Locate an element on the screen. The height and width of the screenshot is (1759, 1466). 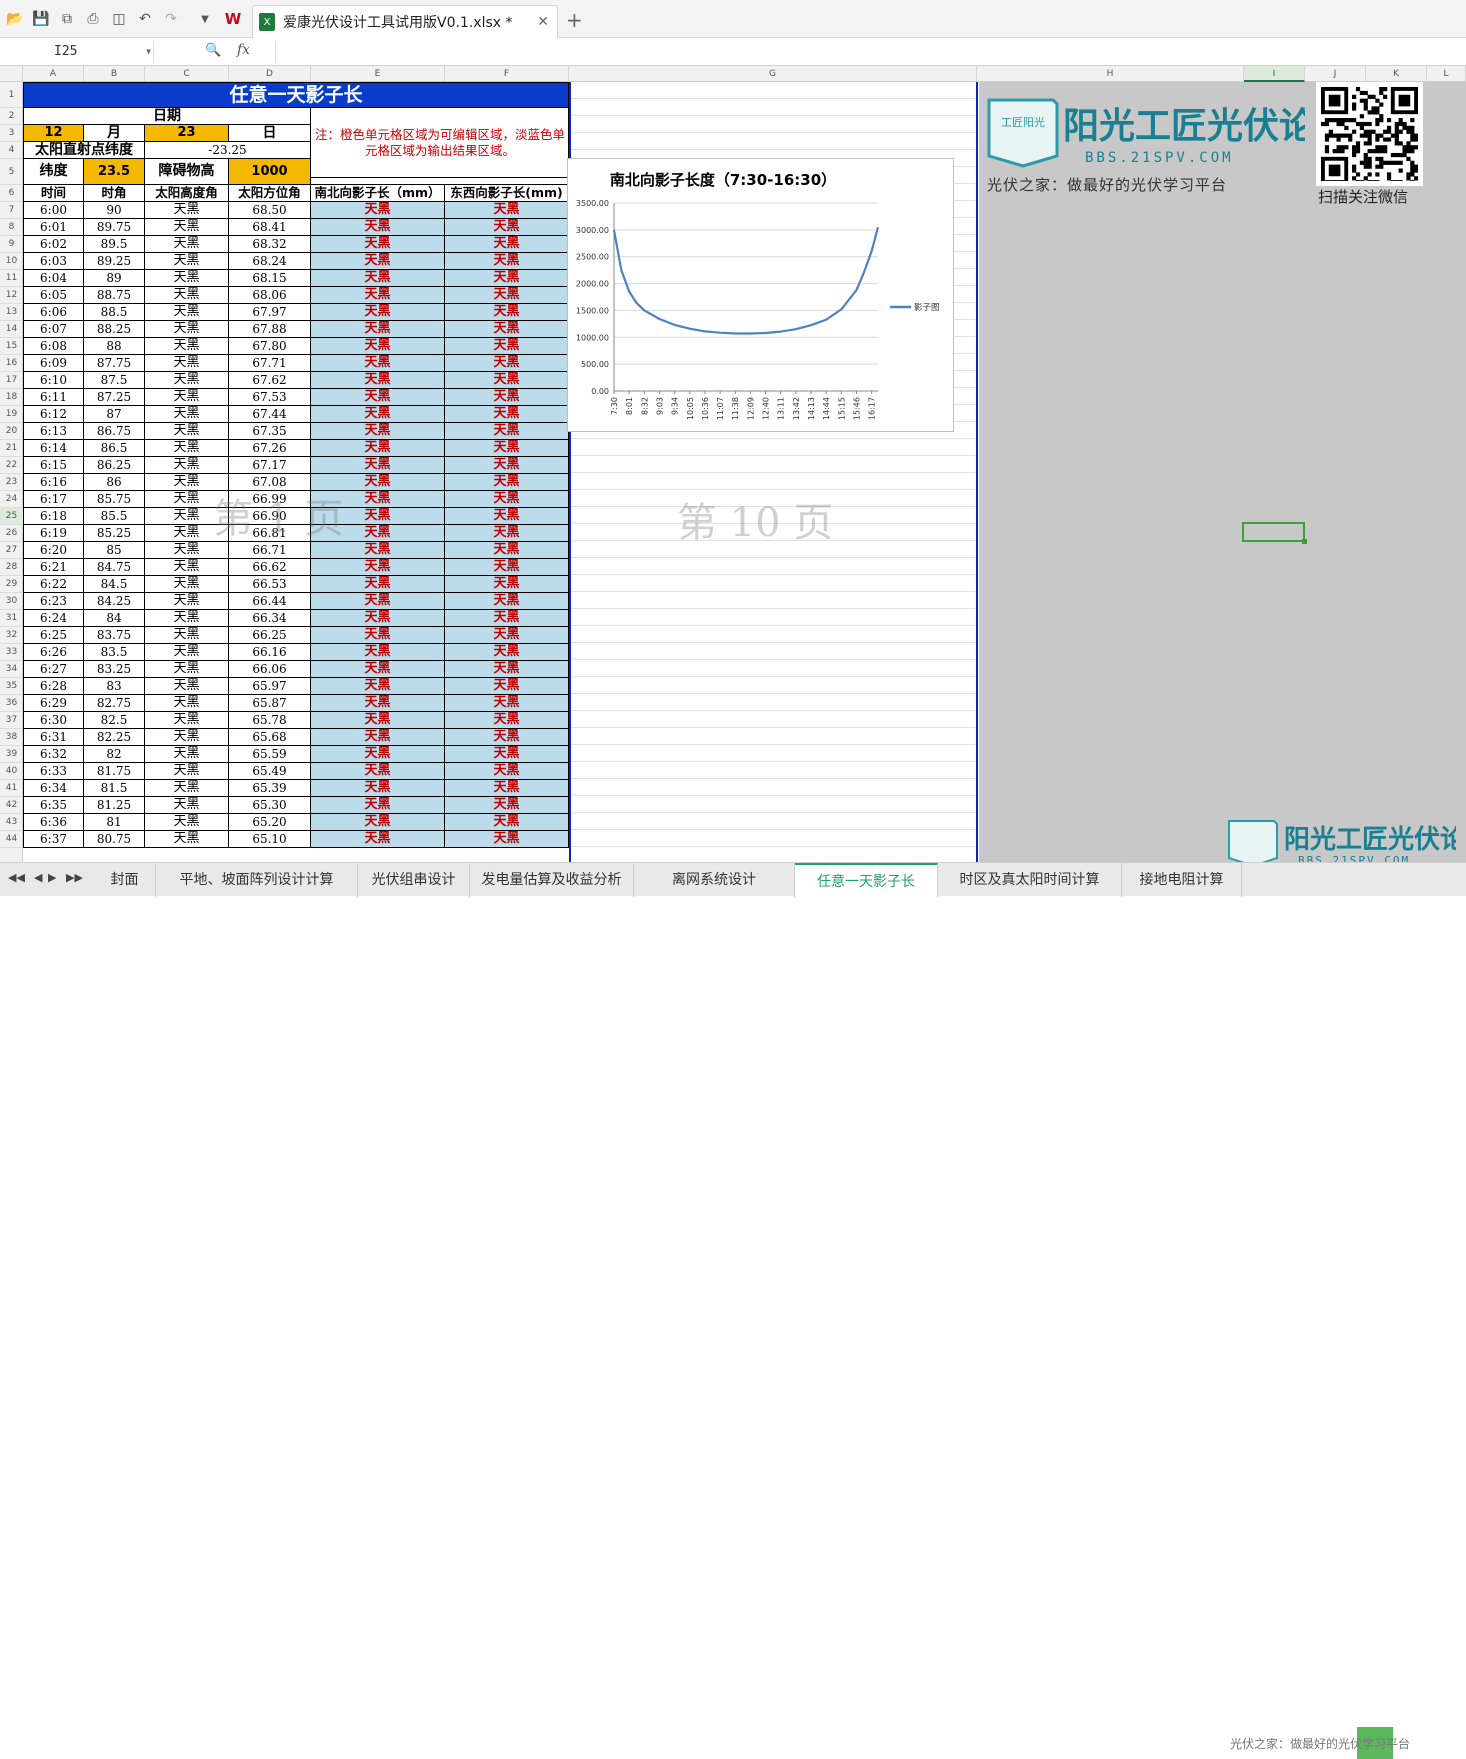
column-header-G: G is located at coordinates (773, 74).